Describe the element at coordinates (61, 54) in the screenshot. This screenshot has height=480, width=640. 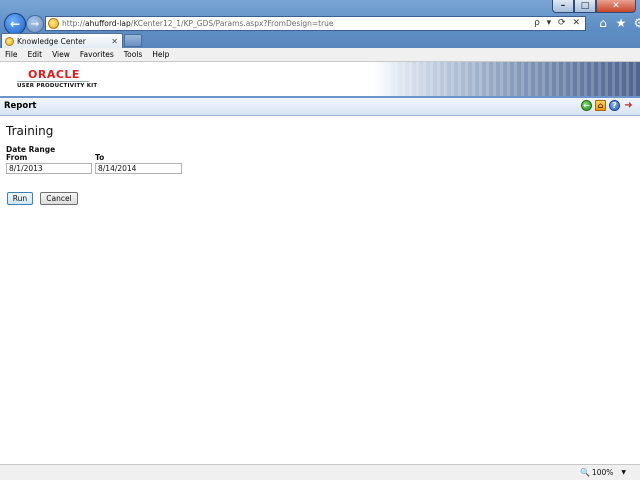
I see `menu-view: View` at that location.